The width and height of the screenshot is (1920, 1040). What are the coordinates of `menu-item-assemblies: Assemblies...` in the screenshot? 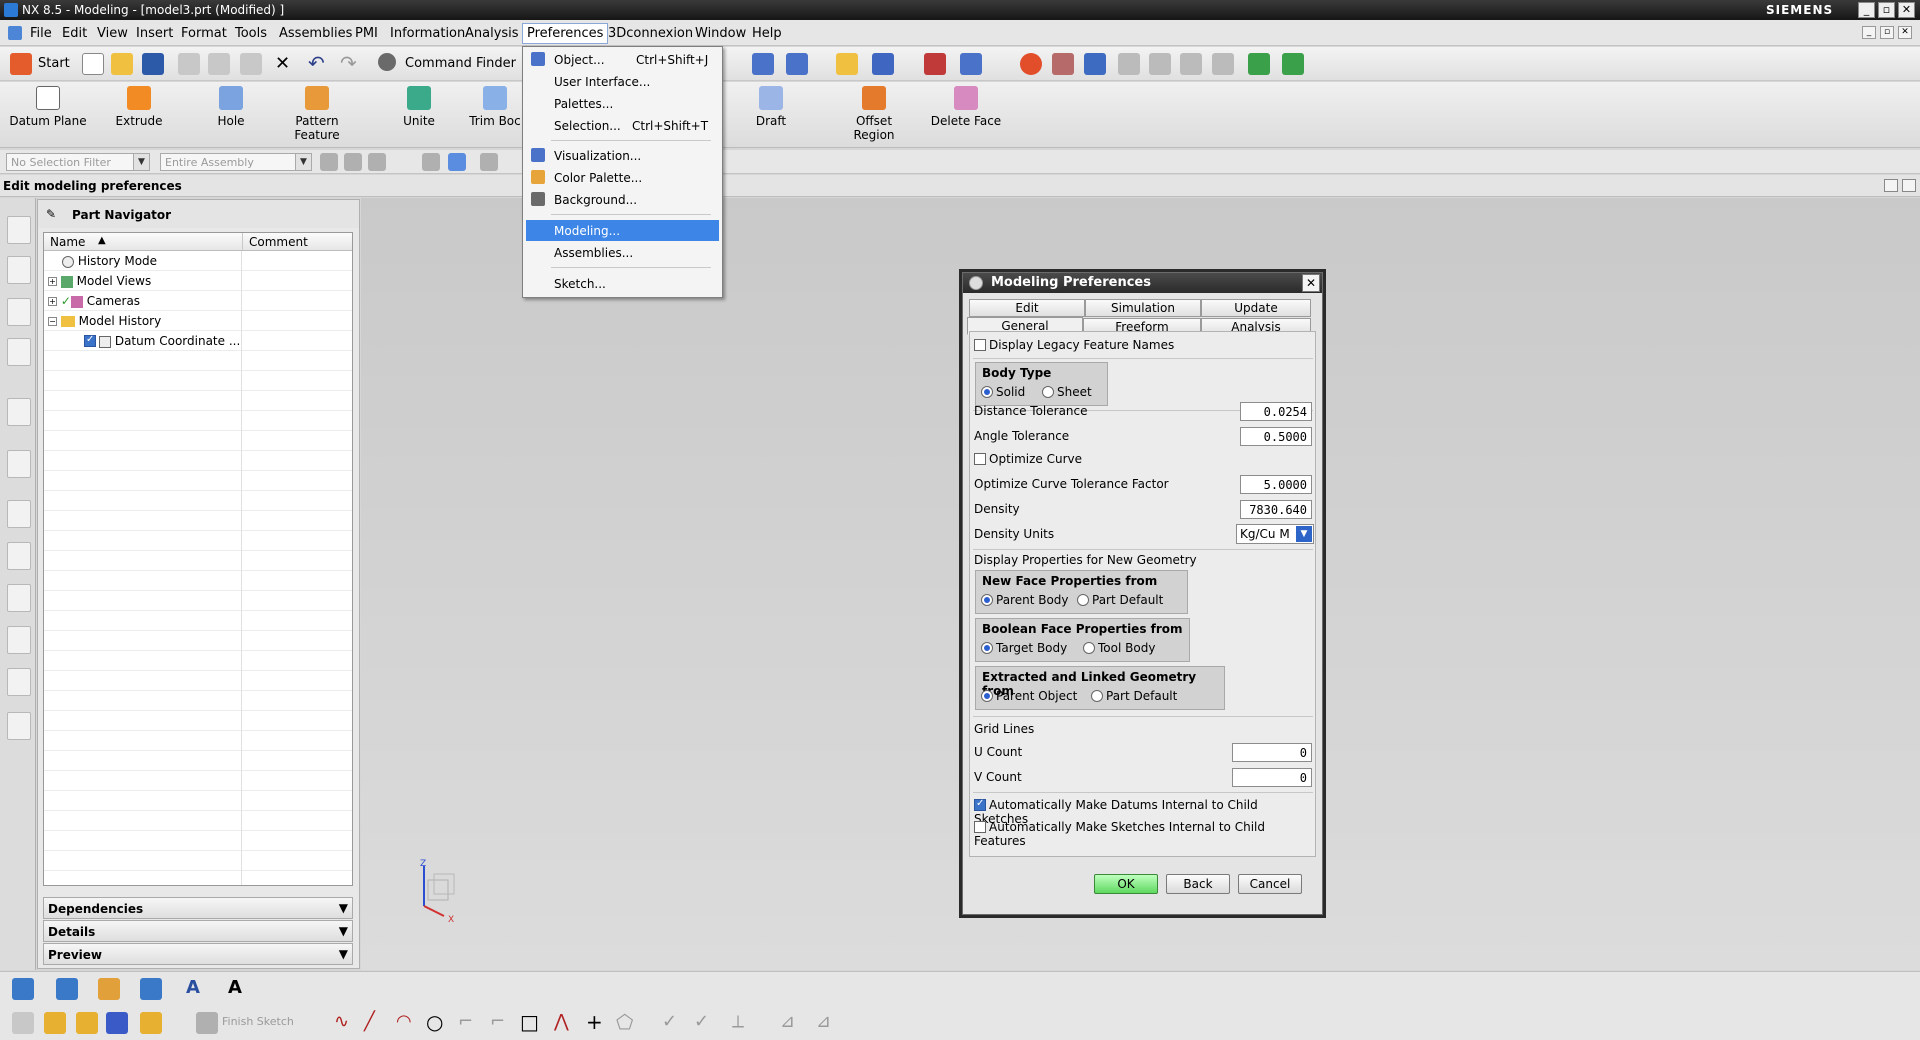 It's located at (622, 252).